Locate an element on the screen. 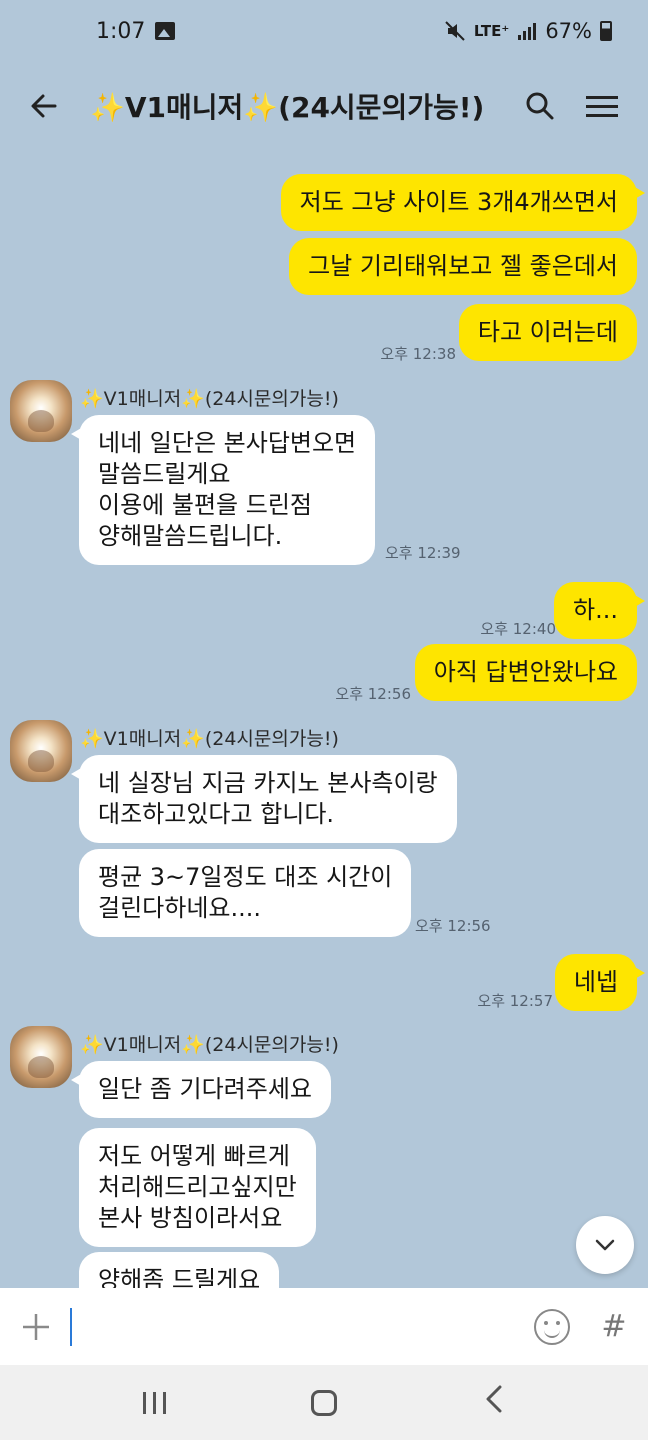 The height and width of the screenshot is (1440, 648). add-attachment-button is located at coordinates (36, 1327).